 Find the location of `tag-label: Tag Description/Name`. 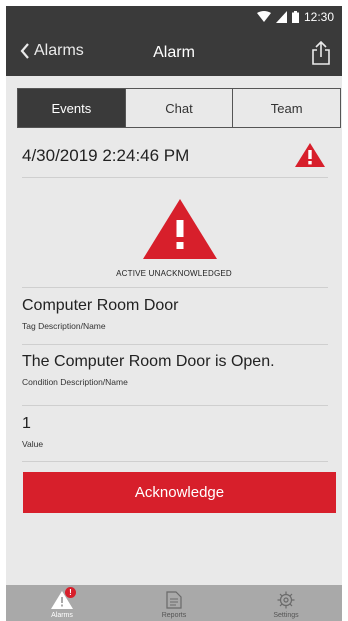

tag-label: Tag Description/Name is located at coordinates (64, 326).